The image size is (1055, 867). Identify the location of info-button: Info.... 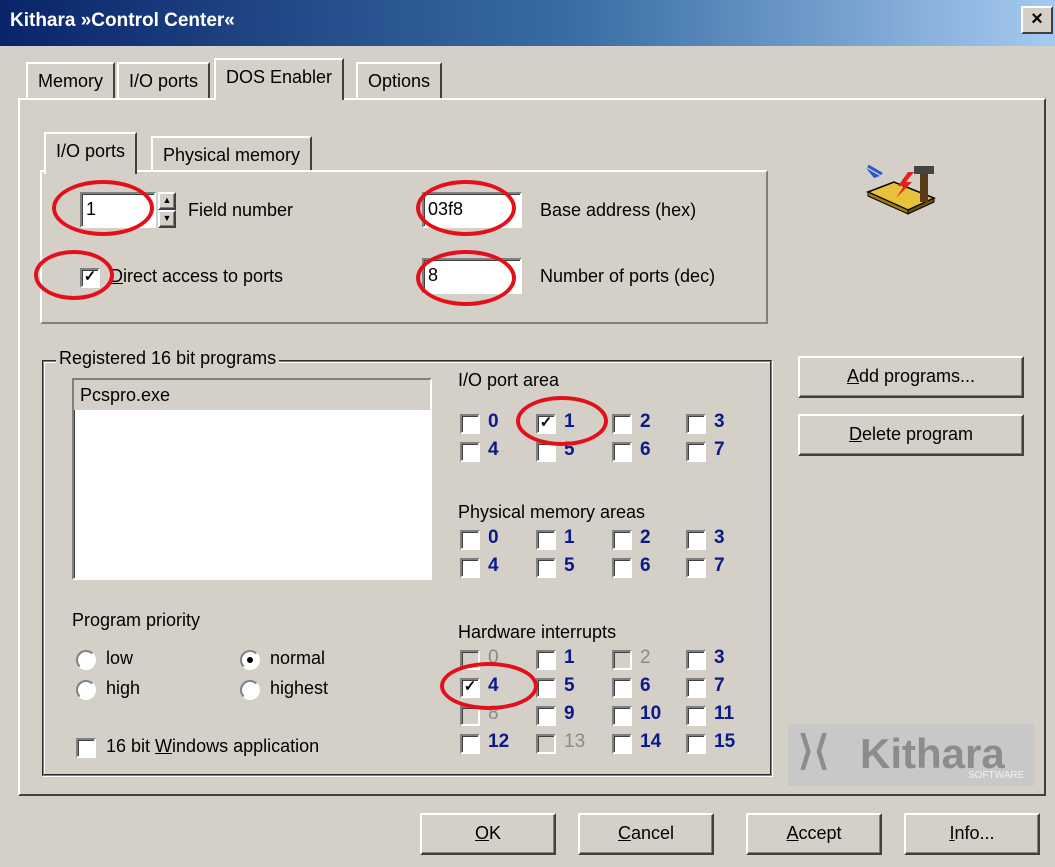
(972, 834).